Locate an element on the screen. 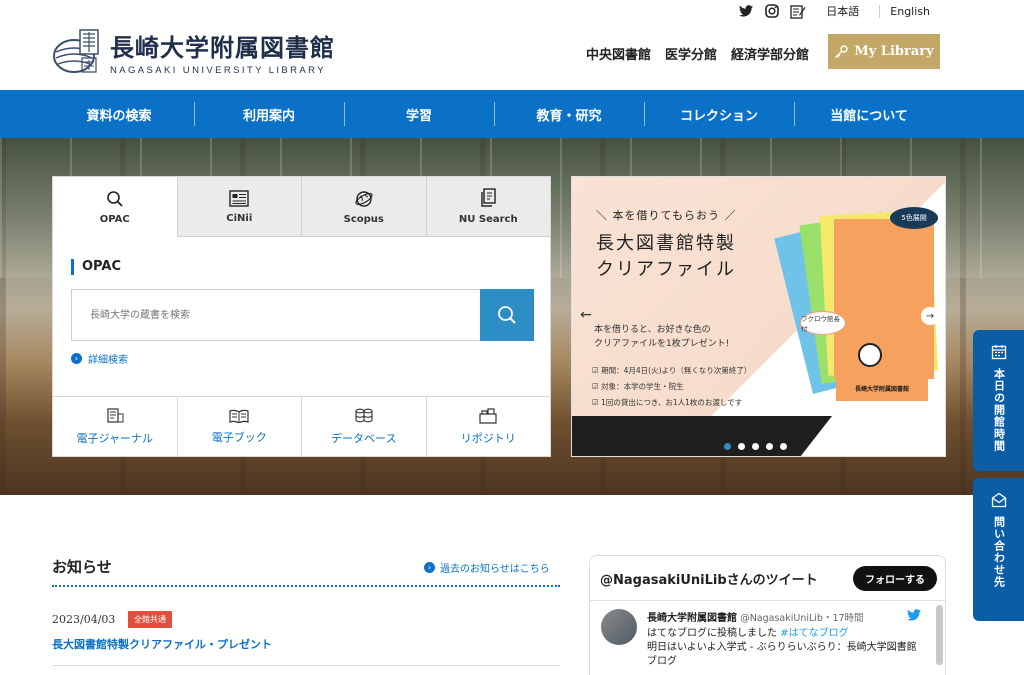 The image size is (1024, 675). folder-front: 長崎大学附属図書館 is located at coordinates (882, 369).